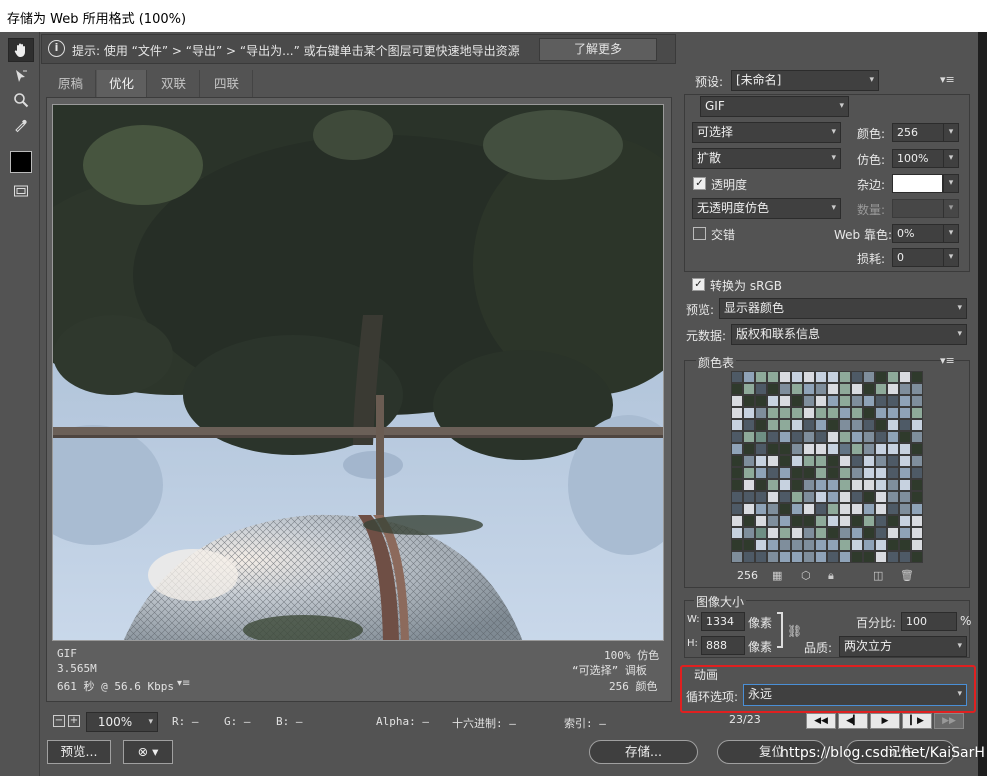 This screenshot has width=987, height=776. Describe the element at coordinates (21, 162) in the screenshot. I see `eyedropper-color-swatch` at that location.